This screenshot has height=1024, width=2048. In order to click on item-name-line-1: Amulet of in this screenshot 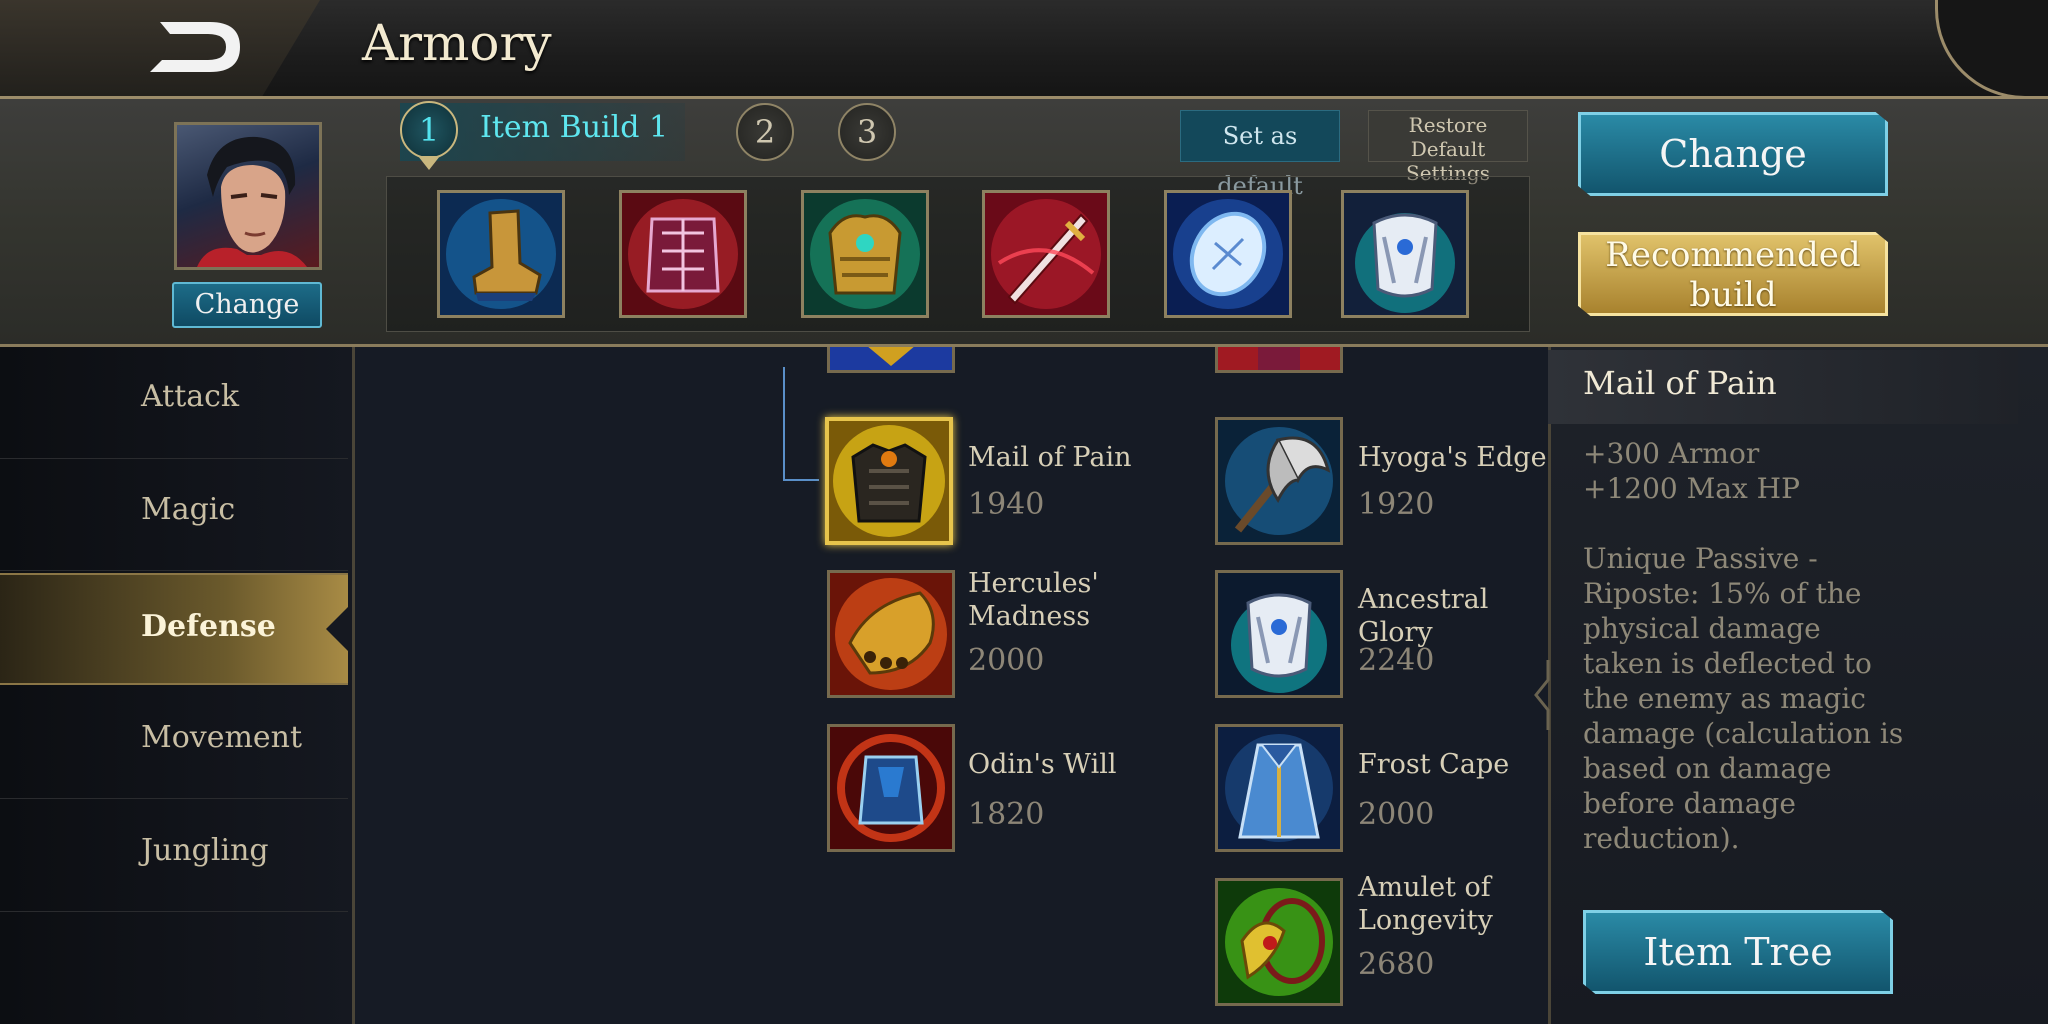, I will do `click(1424, 887)`.